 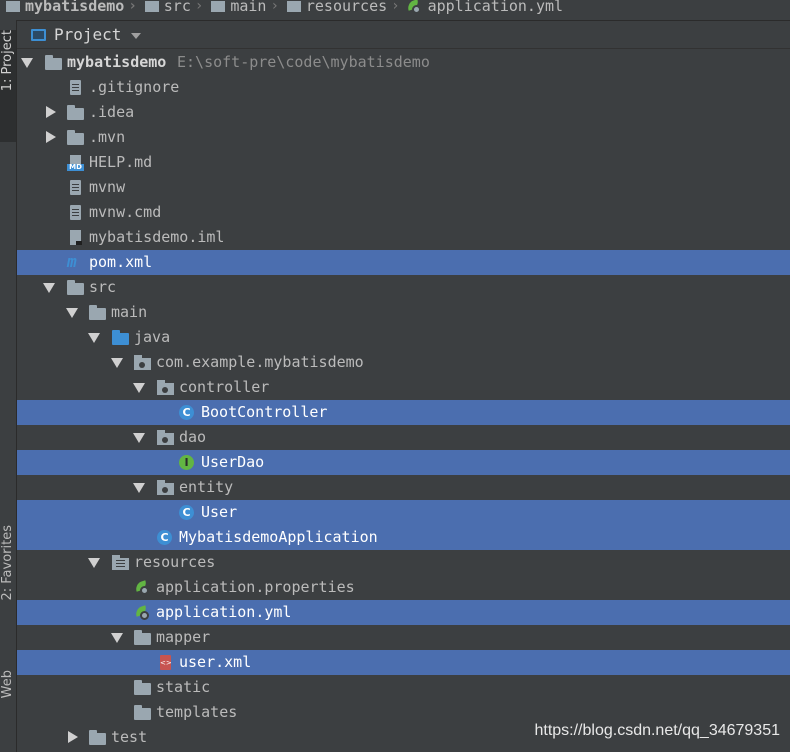 What do you see at coordinates (120, 337) in the screenshot?
I see `source-folder-icon` at bounding box center [120, 337].